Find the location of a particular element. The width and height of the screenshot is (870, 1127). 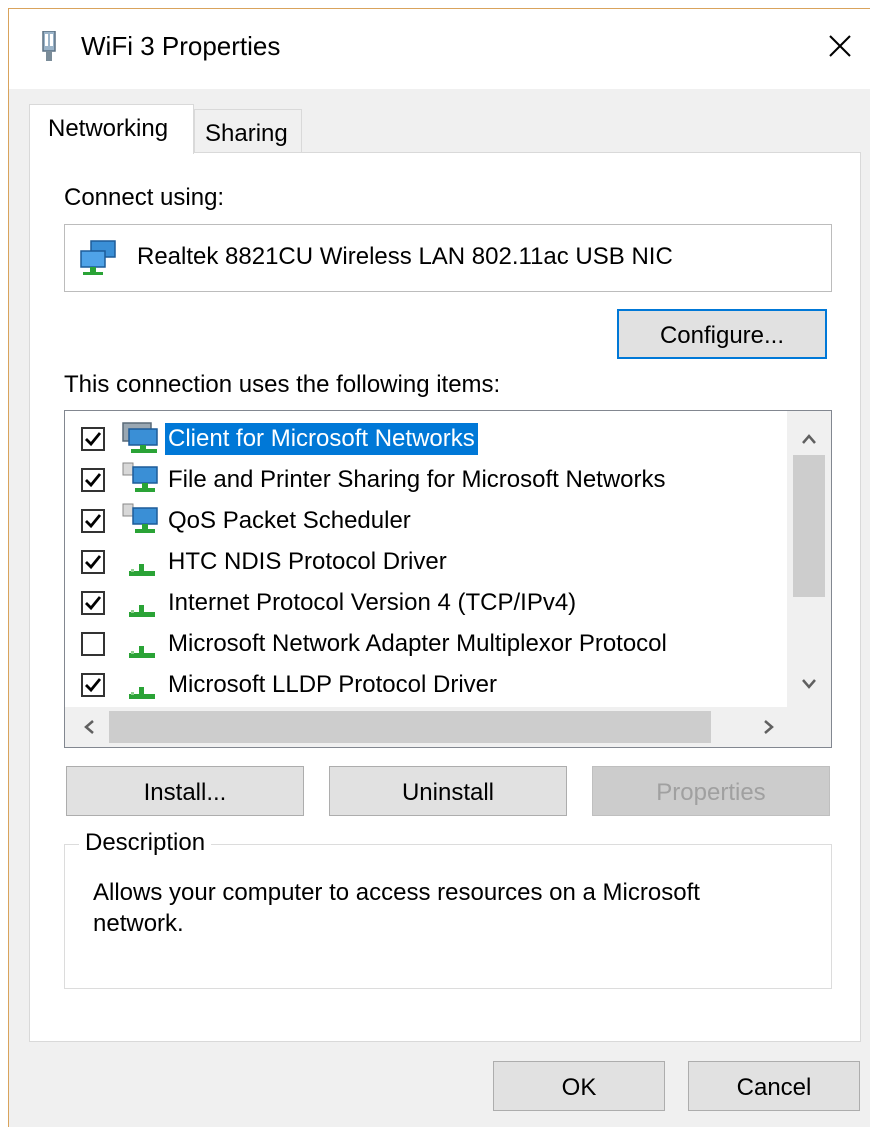

item-label: Client for Microsoft Networks is located at coordinates (321, 439).